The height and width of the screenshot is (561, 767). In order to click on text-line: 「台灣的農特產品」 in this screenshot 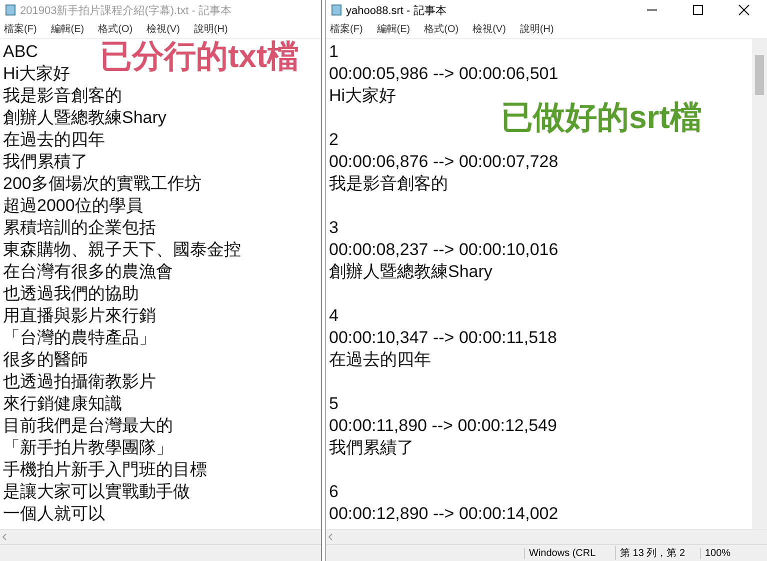, I will do `click(79, 338)`.